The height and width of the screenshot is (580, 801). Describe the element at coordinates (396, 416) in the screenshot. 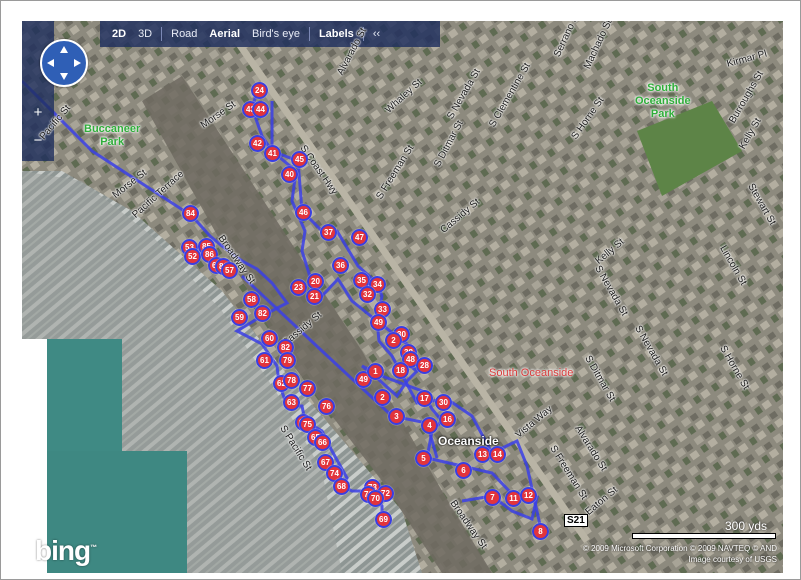

I see `route-marker: 3` at that location.